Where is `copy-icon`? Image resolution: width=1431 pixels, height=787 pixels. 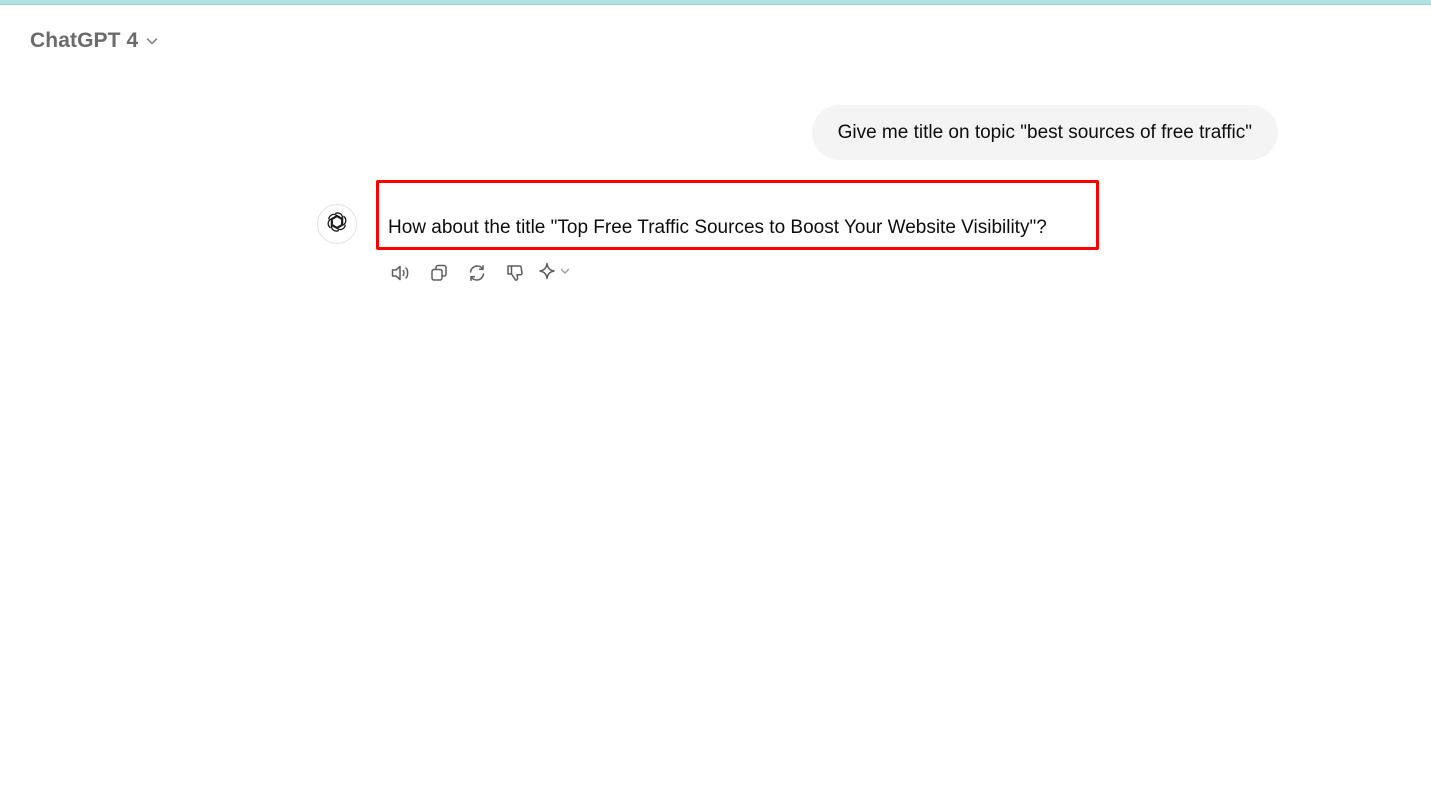 copy-icon is located at coordinates (439, 273).